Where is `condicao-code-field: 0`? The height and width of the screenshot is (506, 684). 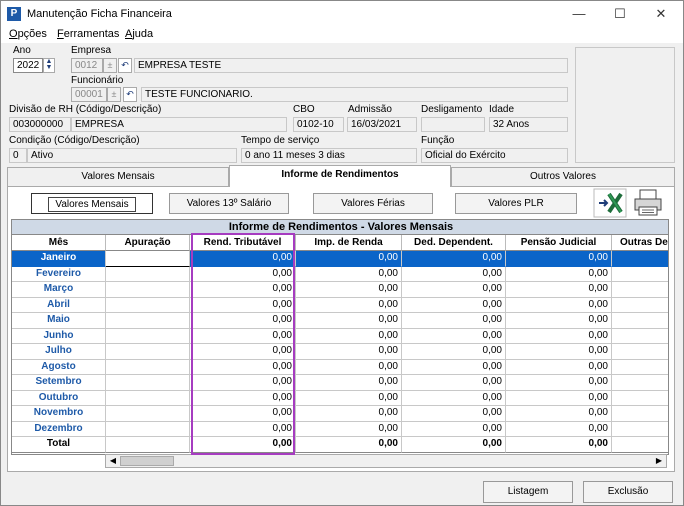
condicao-code-field: 0 is located at coordinates (18, 155).